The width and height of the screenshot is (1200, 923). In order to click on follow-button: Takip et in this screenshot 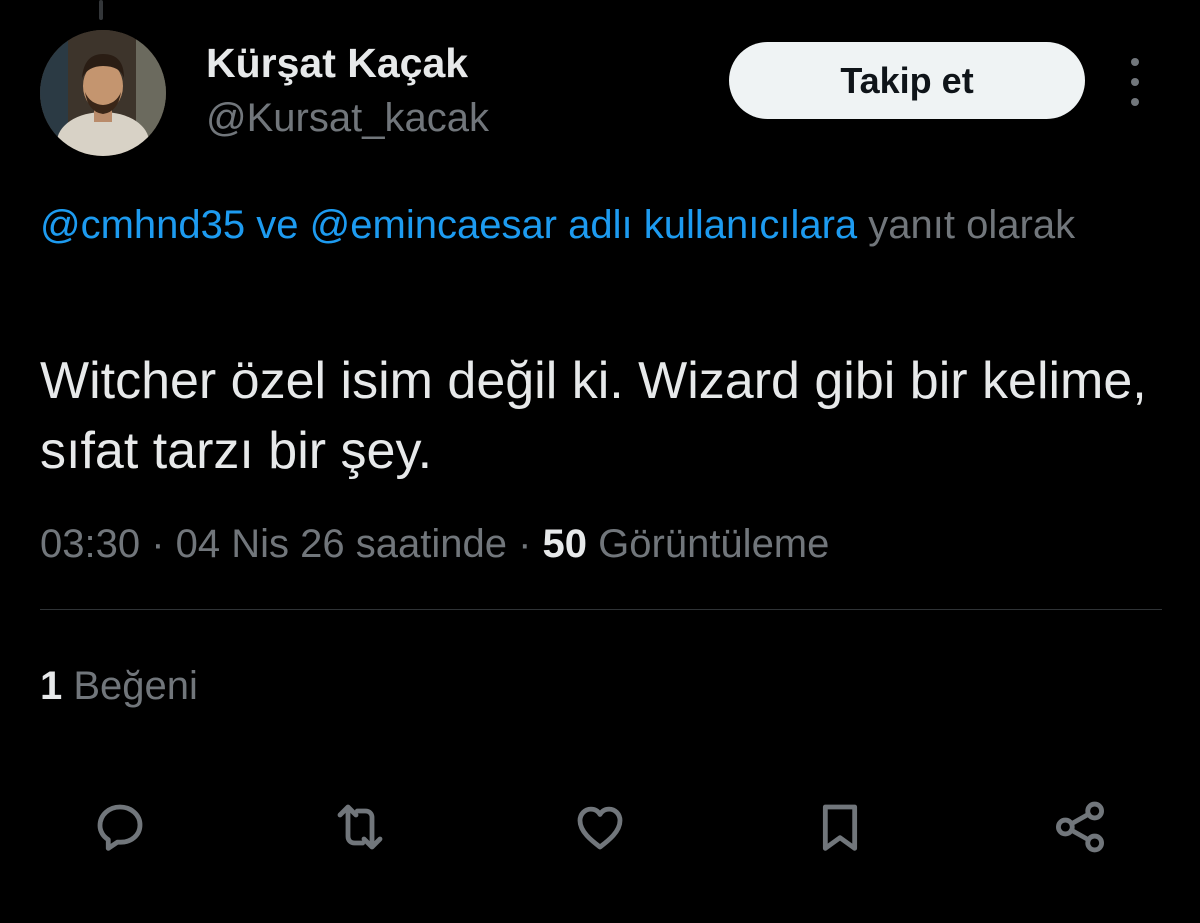, I will do `click(907, 80)`.